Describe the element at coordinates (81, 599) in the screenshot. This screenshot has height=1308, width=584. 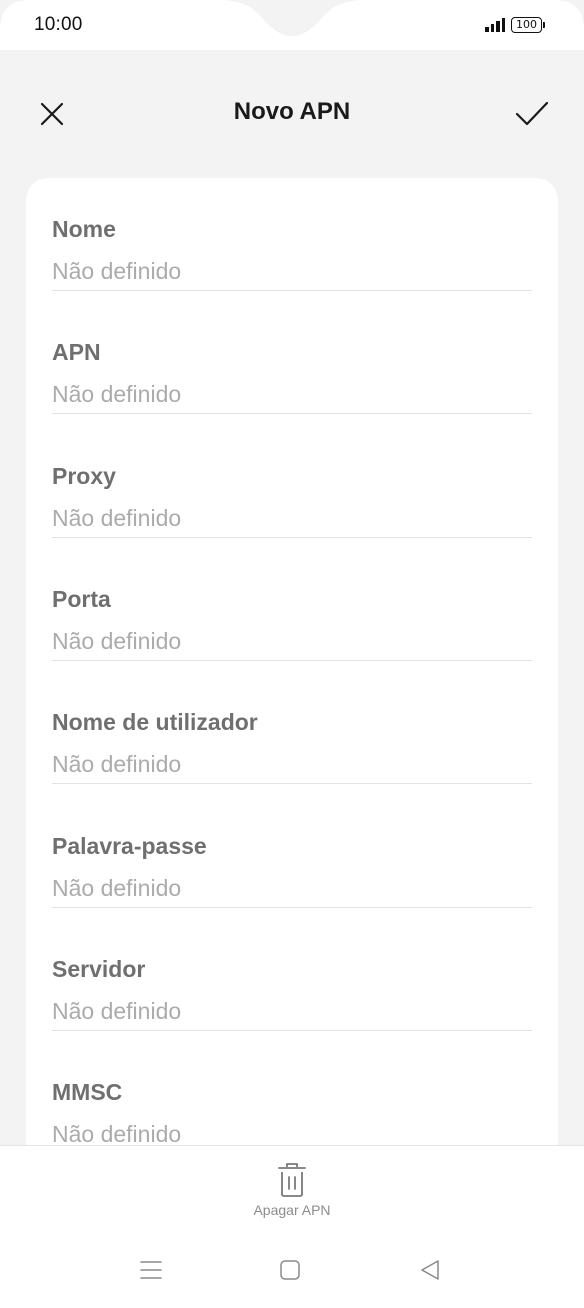
I see `field-label: Porta` at that location.